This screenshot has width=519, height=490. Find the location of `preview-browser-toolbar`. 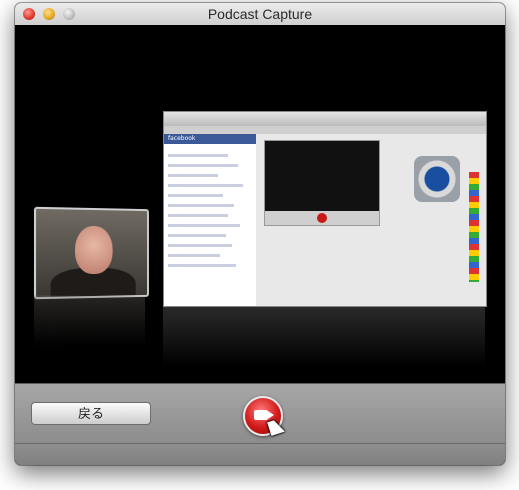

preview-browser-toolbar is located at coordinates (325, 119).